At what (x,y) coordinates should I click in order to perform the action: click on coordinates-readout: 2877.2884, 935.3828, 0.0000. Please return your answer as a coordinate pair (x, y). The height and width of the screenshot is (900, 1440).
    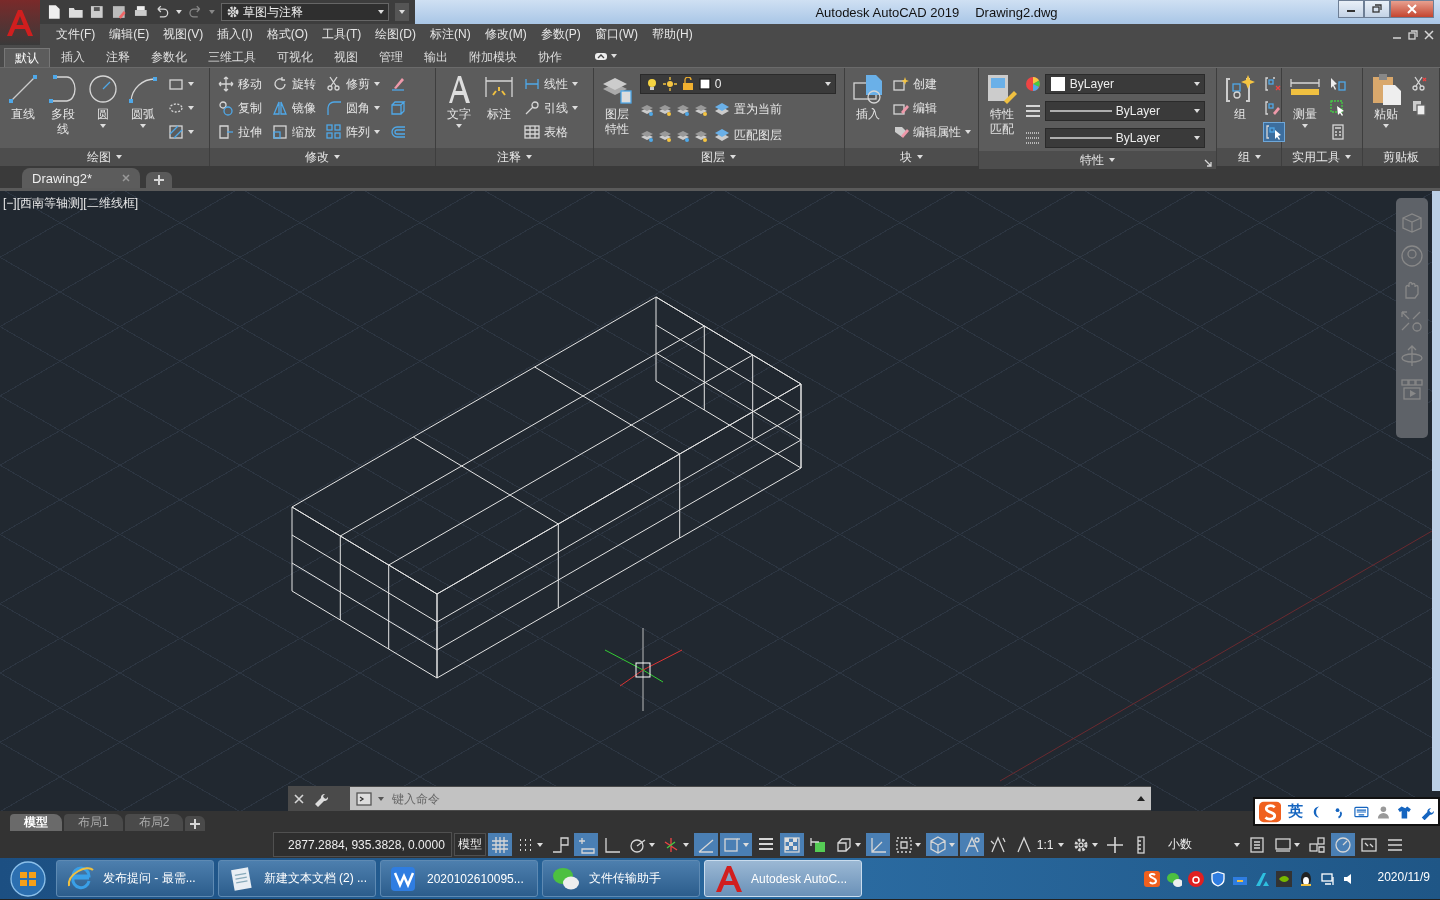
    Looking at the image, I should click on (362, 844).